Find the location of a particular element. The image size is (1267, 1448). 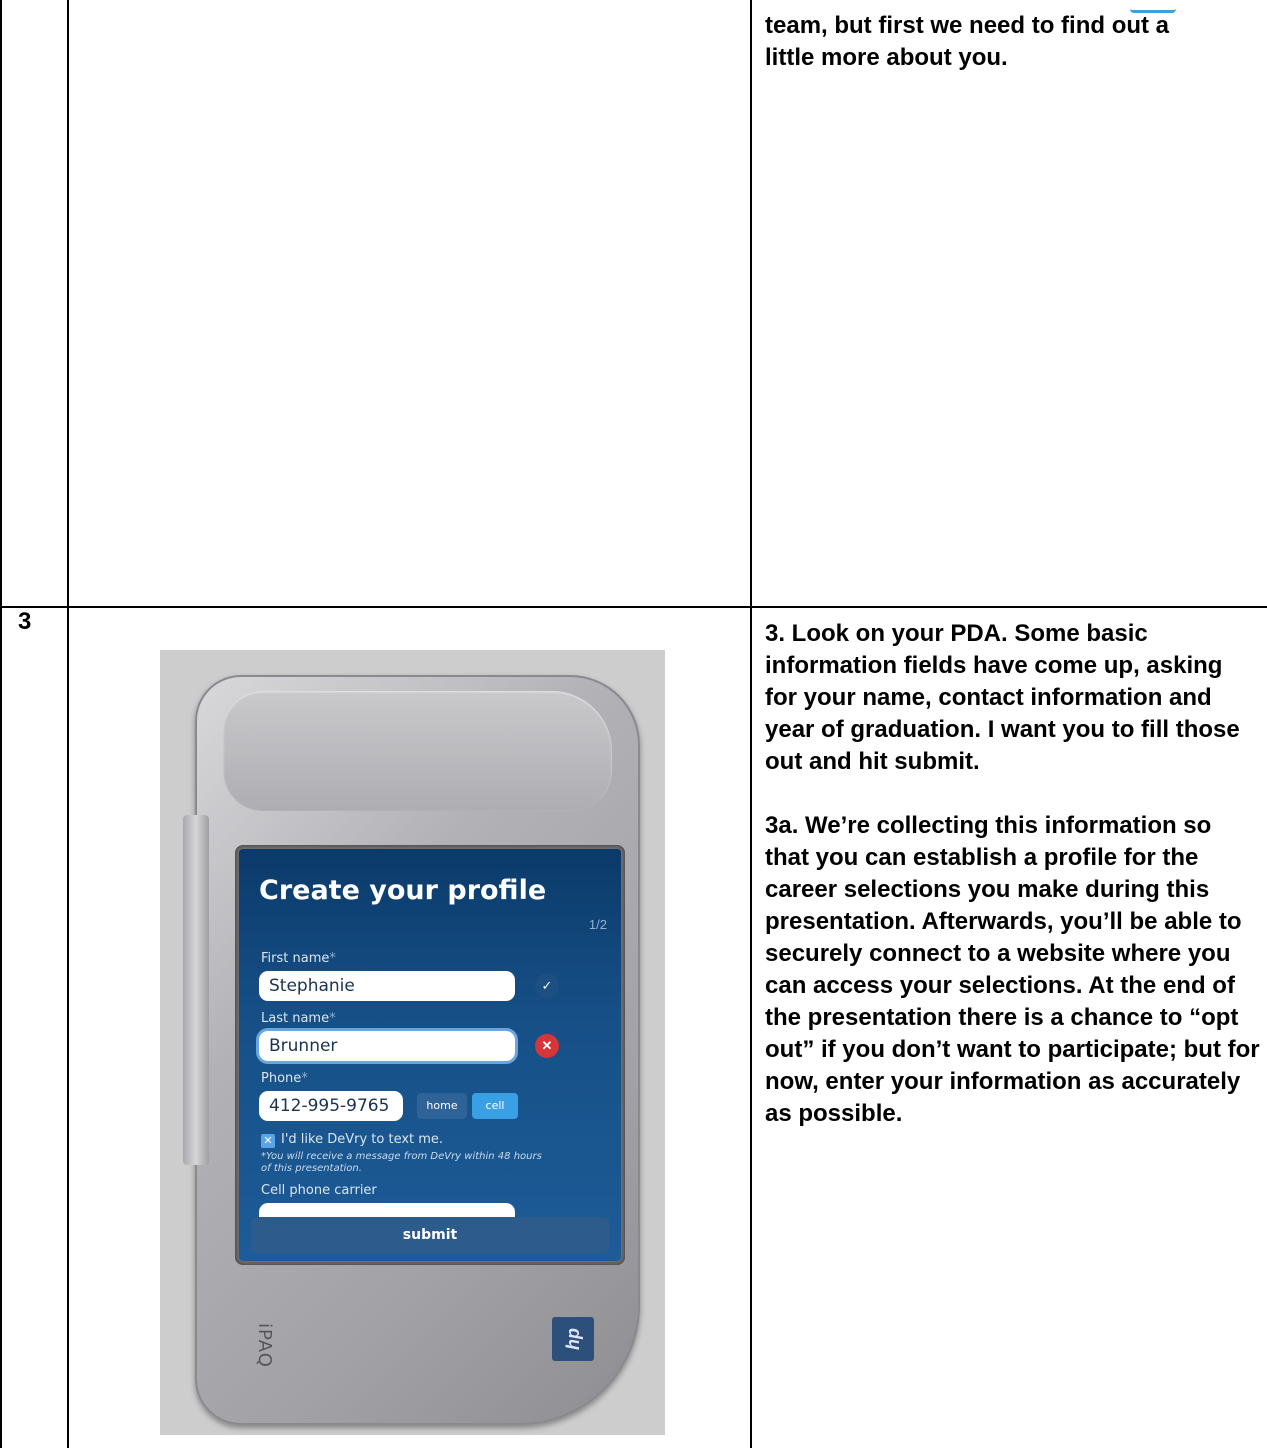

first-name-label: First name* is located at coordinates (298, 958).